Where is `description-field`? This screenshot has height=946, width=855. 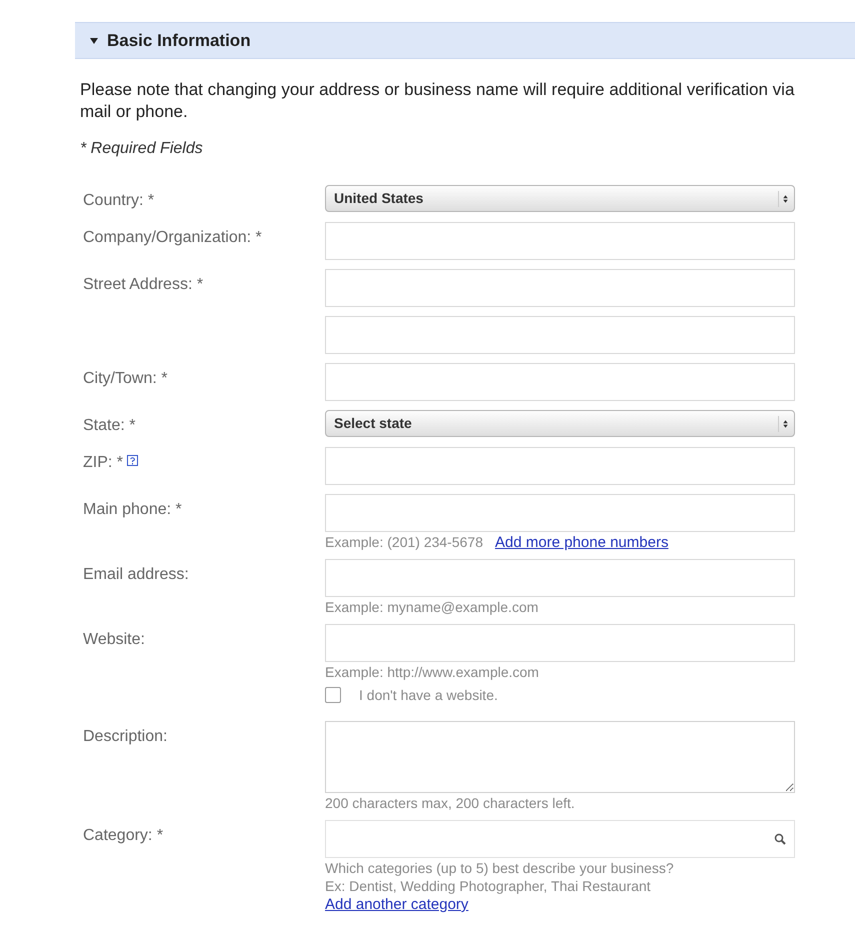 description-field is located at coordinates (560, 757).